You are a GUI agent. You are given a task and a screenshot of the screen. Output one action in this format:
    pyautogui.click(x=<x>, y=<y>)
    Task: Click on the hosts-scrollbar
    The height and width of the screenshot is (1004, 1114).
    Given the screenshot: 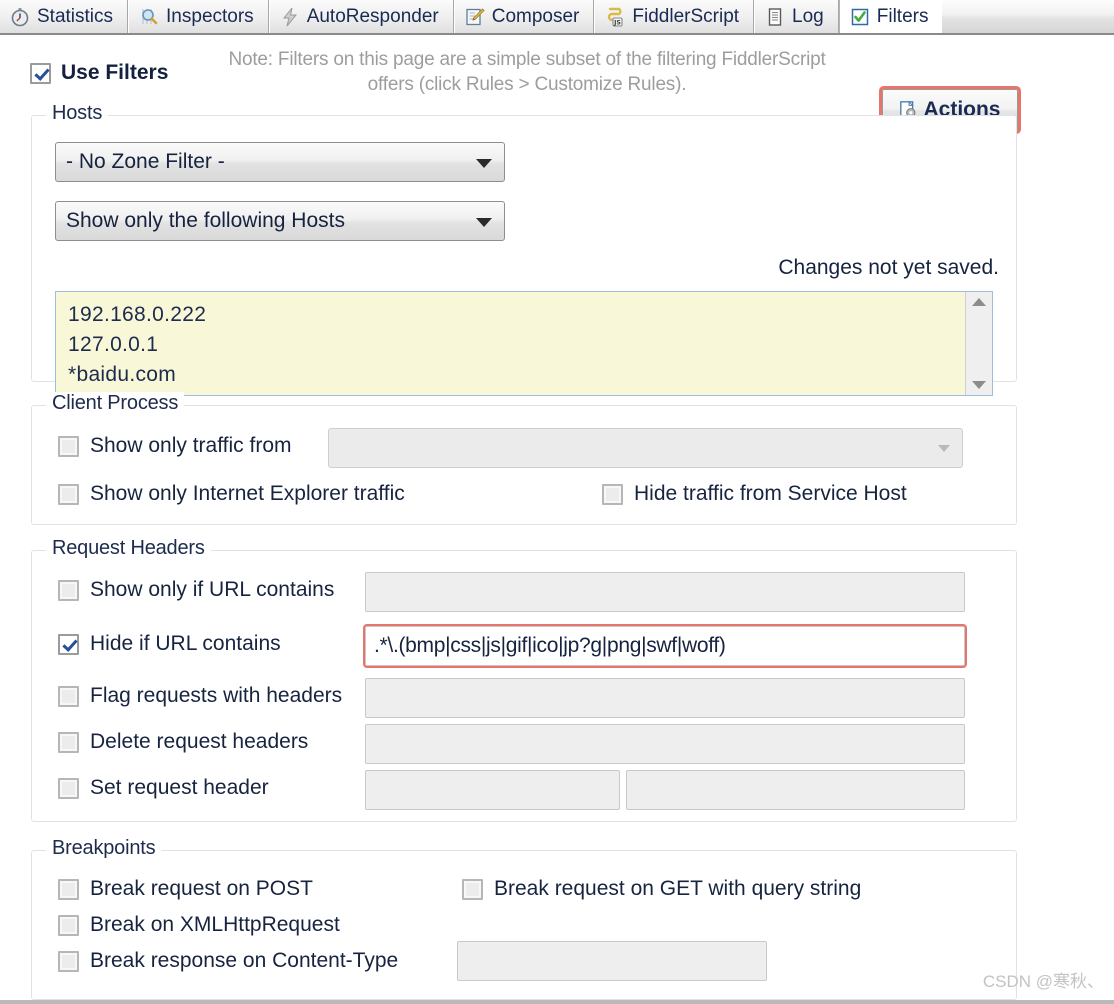 What is the action you would take?
    pyautogui.click(x=978, y=343)
    